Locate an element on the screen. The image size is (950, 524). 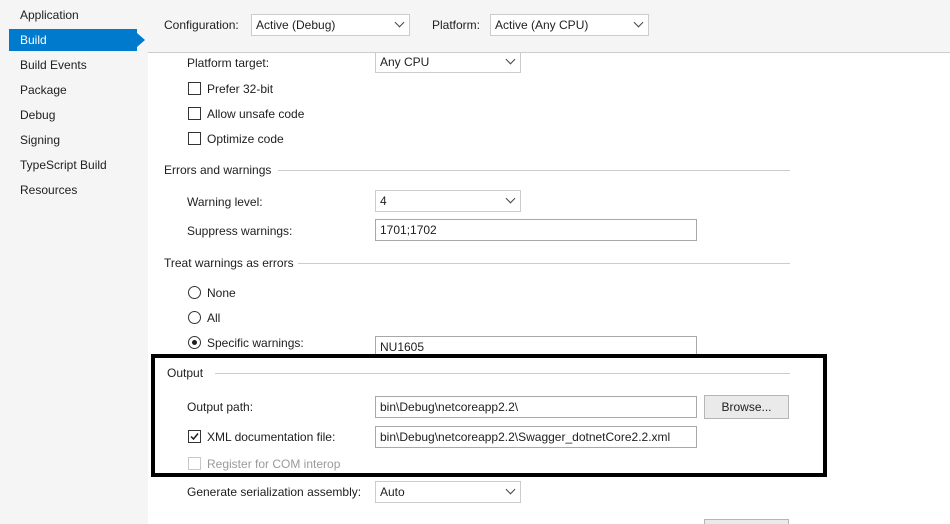
configuration-dropdown: Active (Debug) is located at coordinates (330, 25).